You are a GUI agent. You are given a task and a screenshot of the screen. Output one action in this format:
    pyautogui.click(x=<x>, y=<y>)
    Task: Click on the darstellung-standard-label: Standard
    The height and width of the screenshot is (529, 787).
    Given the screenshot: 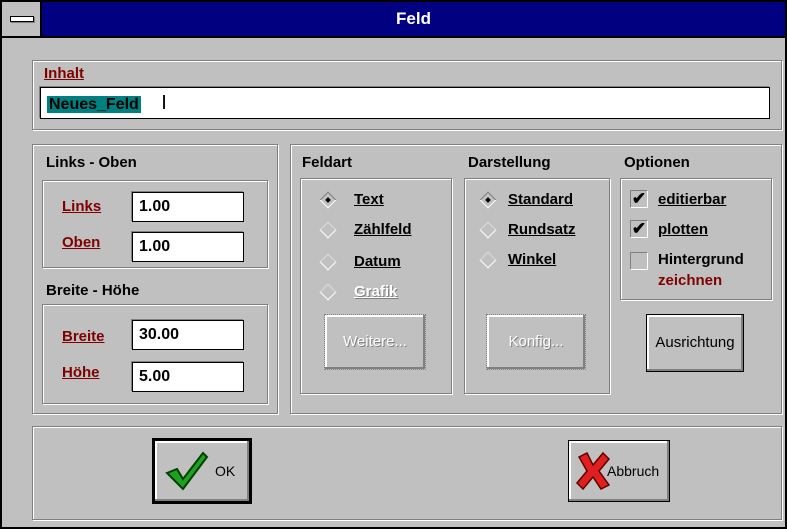 What is the action you would take?
    pyautogui.click(x=540, y=199)
    